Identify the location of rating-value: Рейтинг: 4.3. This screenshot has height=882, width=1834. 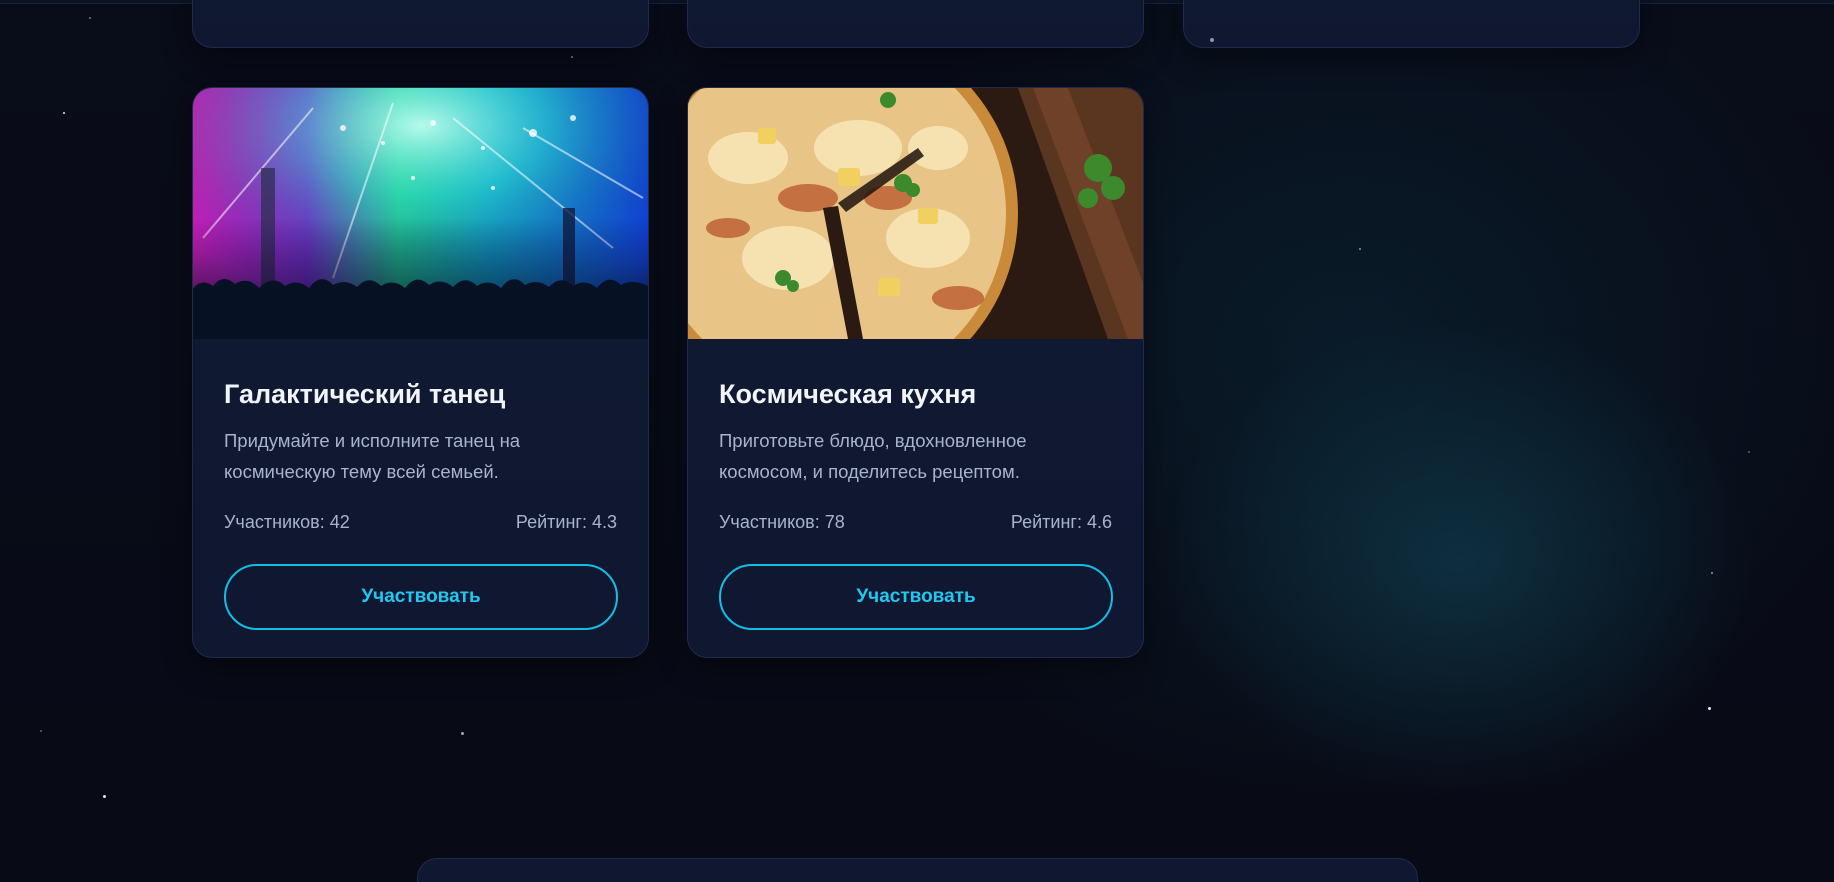
(566, 522).